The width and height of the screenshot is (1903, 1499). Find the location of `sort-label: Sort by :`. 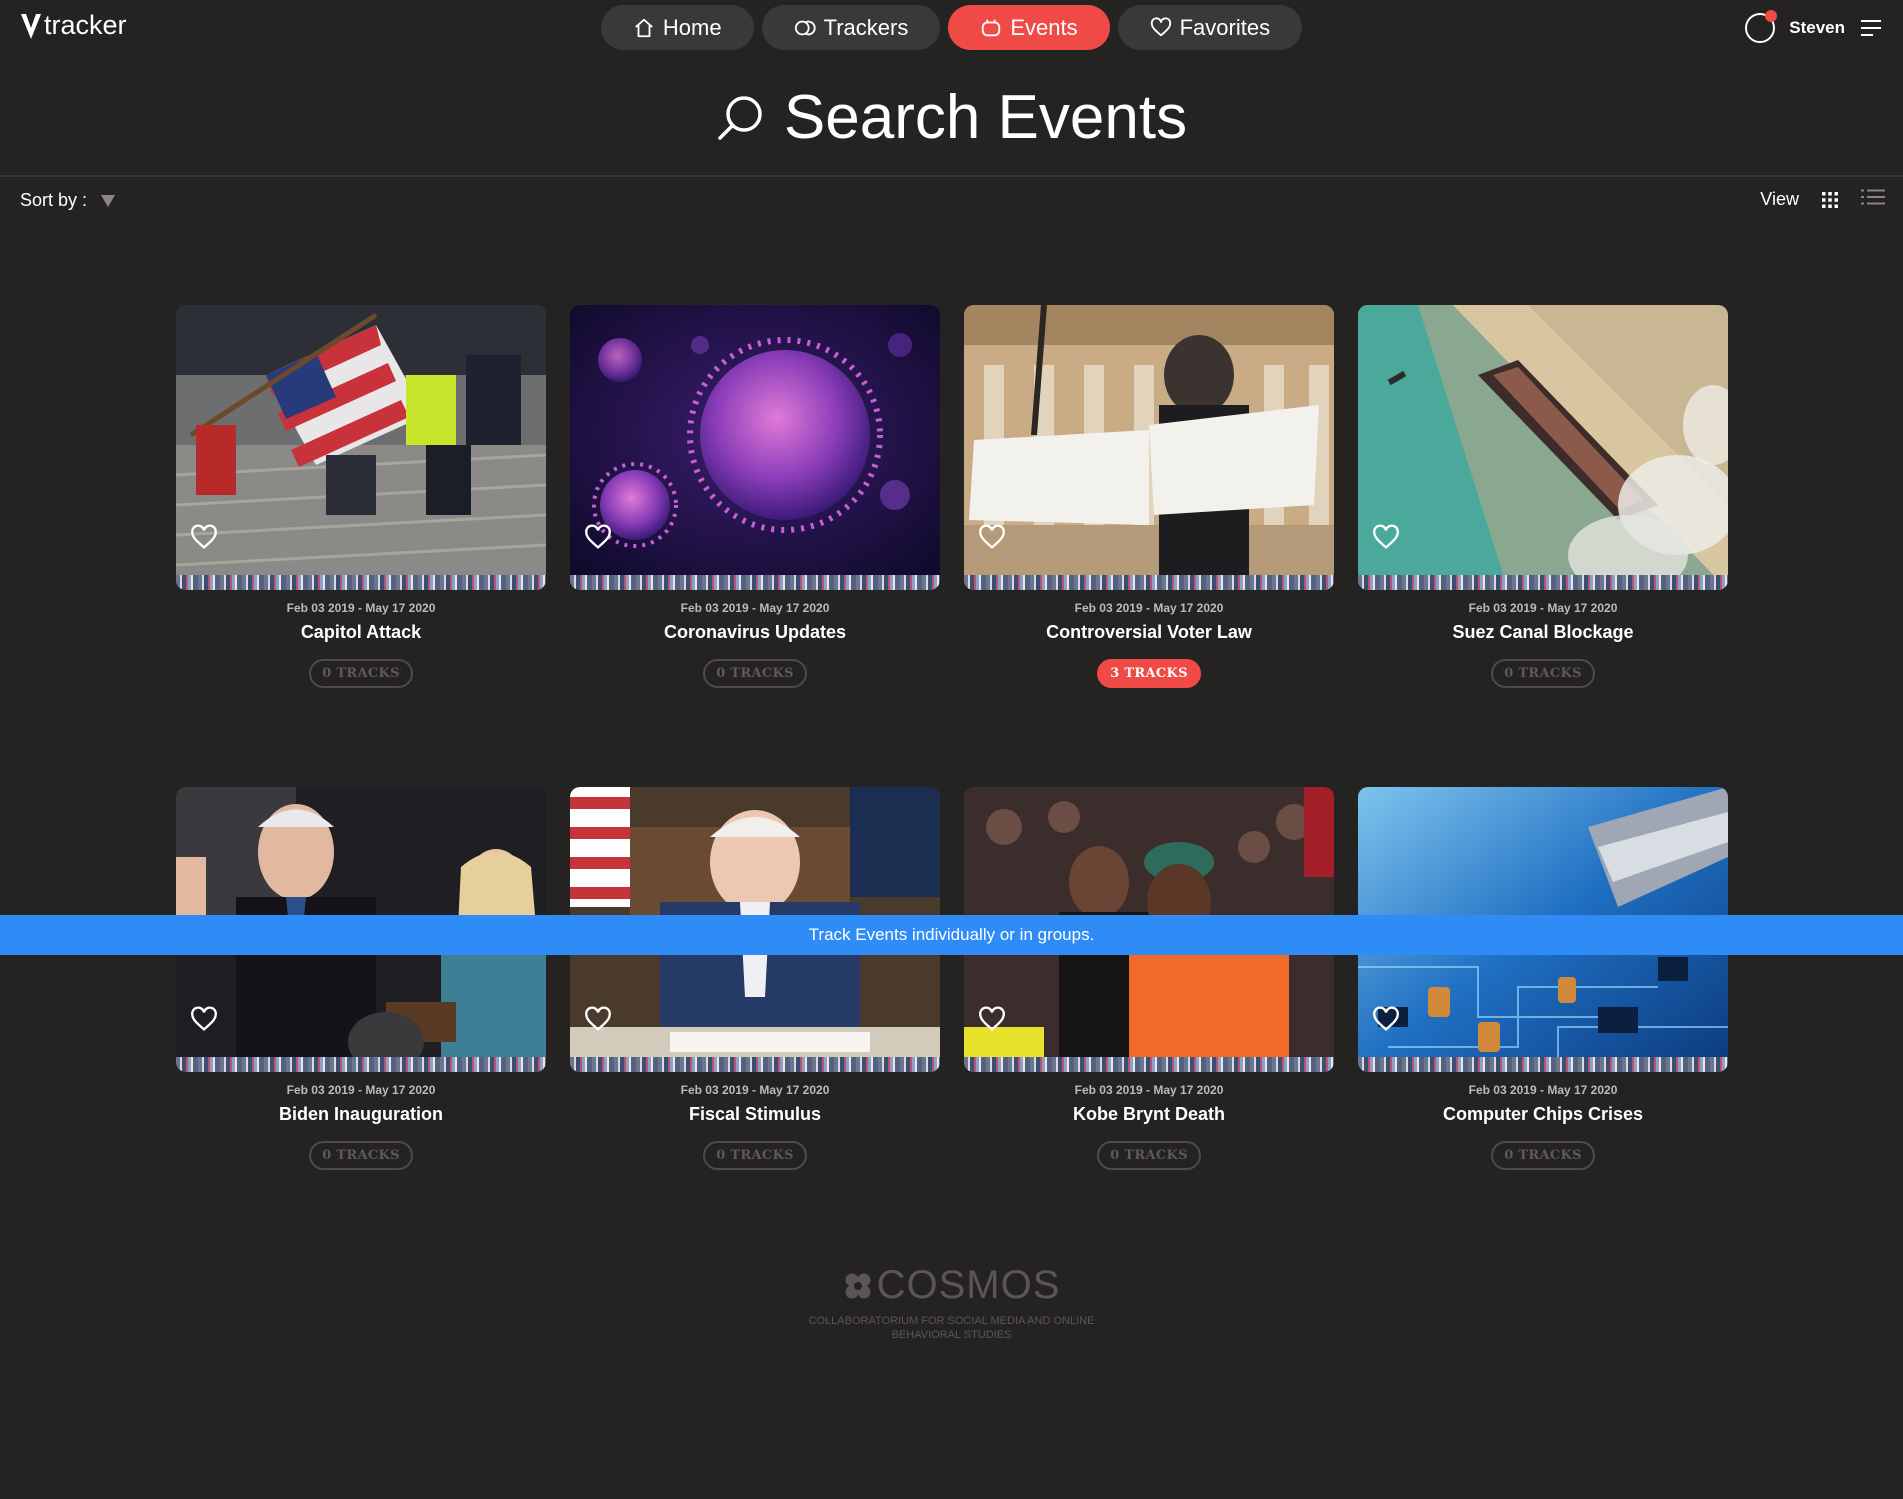

sort-label: Sort by : is located at coordinates (54, 200).